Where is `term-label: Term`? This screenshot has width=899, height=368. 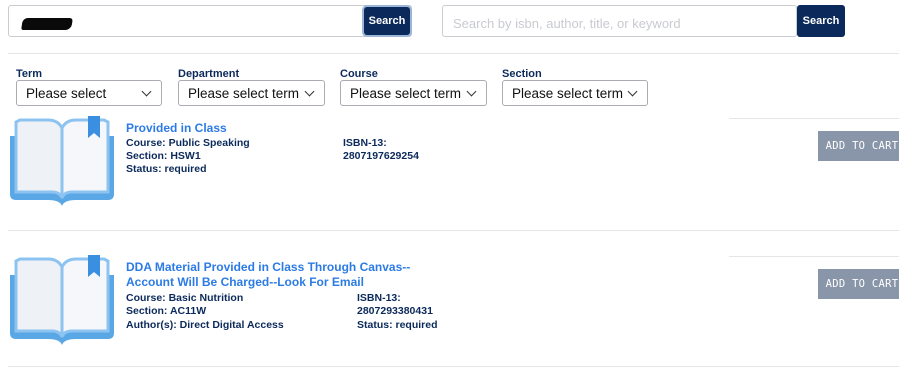 term-label: Term is located at coordinates (29, 74).